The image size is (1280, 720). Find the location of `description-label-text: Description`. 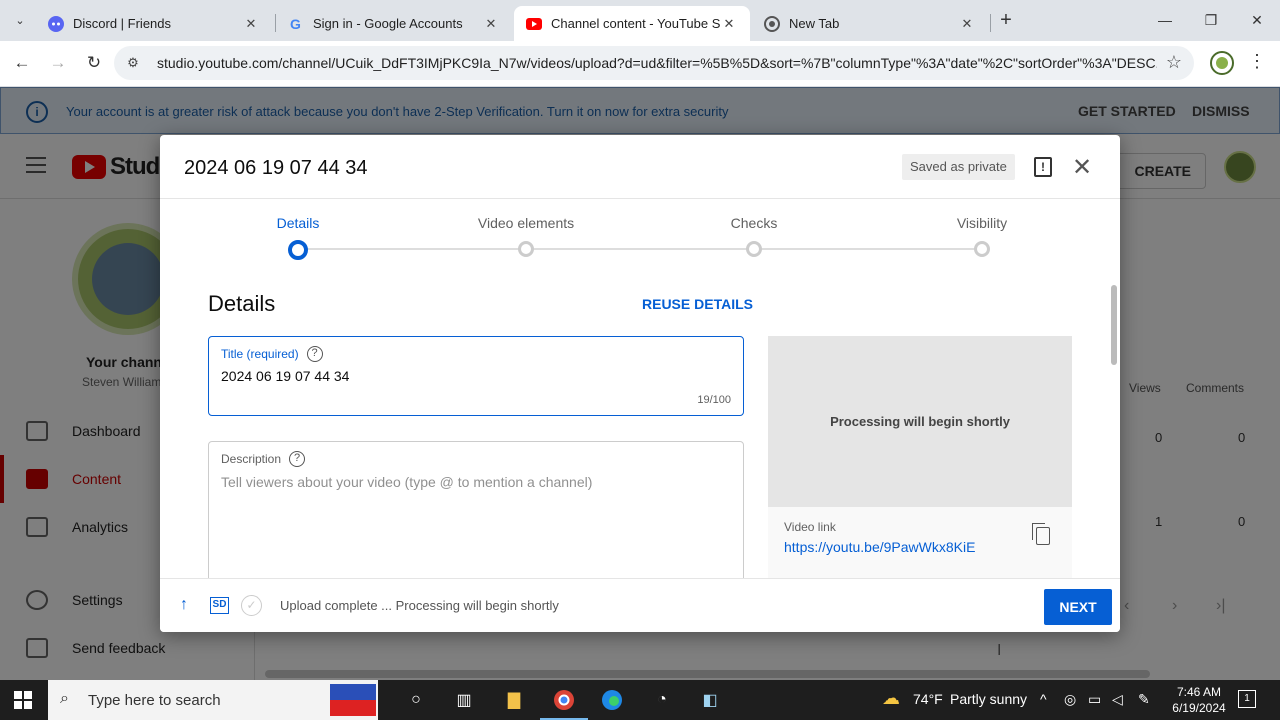

description-label-text: Description is located at coordinates (251, 459).